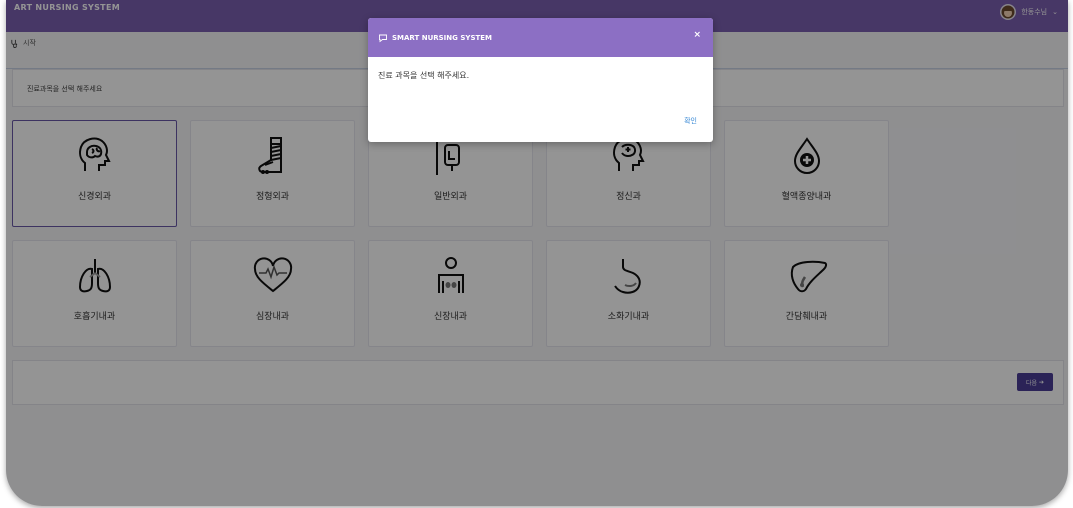 This screenshot has height=508, width=1073. Describe the element at coordinates (697, 35) in the screenshot. I see `close-icon: ×` at that location.